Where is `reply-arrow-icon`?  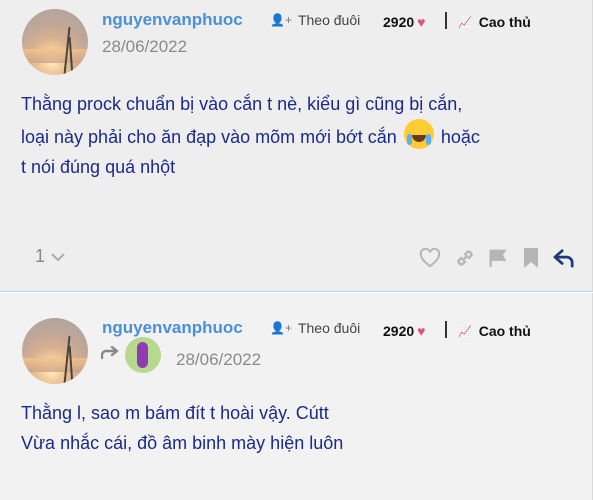 reply-arrow-icon is located at coordinates (109, 355).